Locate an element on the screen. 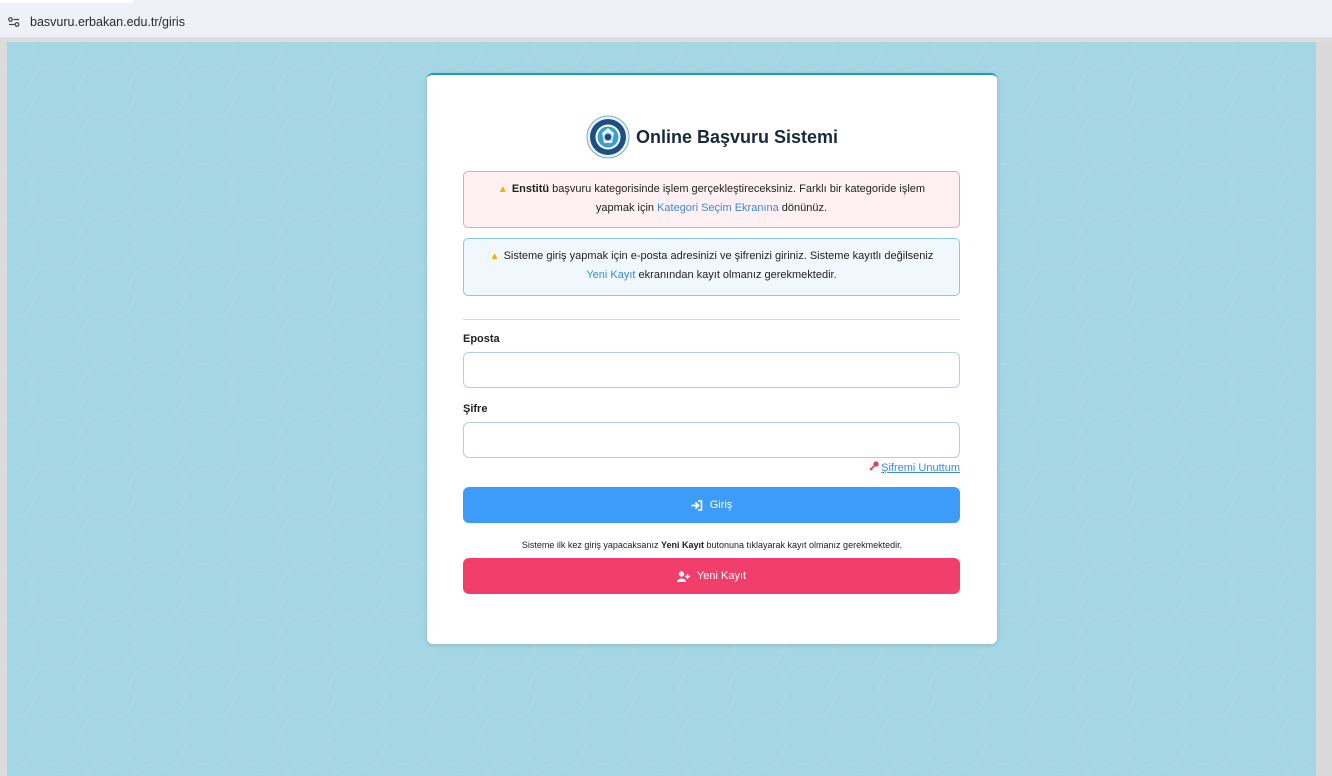 The width and height of the screenshot is (1332, 776). login-button: Giriş is located at coordinates (711, 505).